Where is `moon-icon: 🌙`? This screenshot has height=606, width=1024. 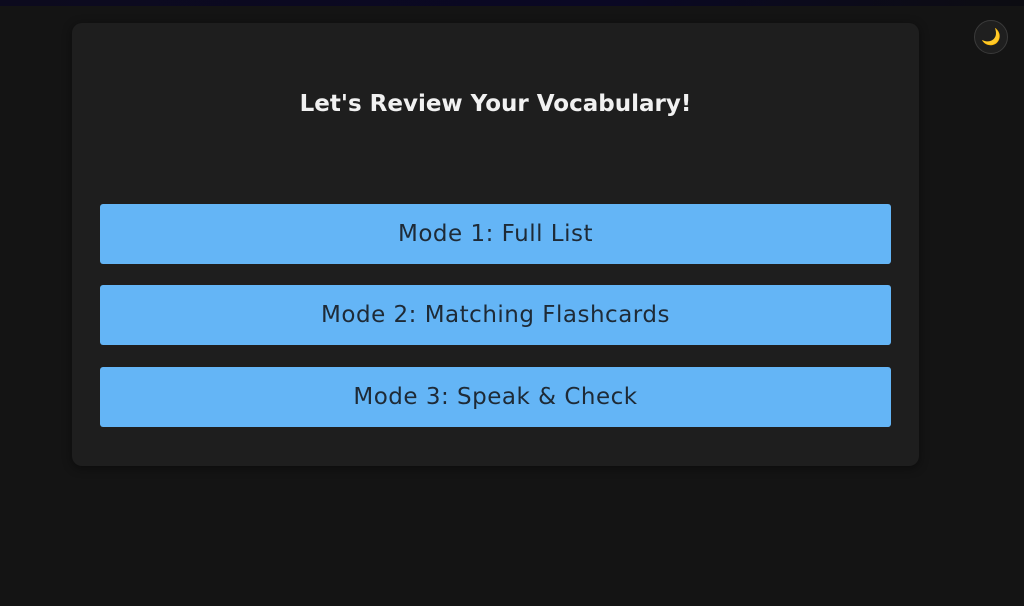 moon-icon: 🌙 is located at coordinates (991, 36).